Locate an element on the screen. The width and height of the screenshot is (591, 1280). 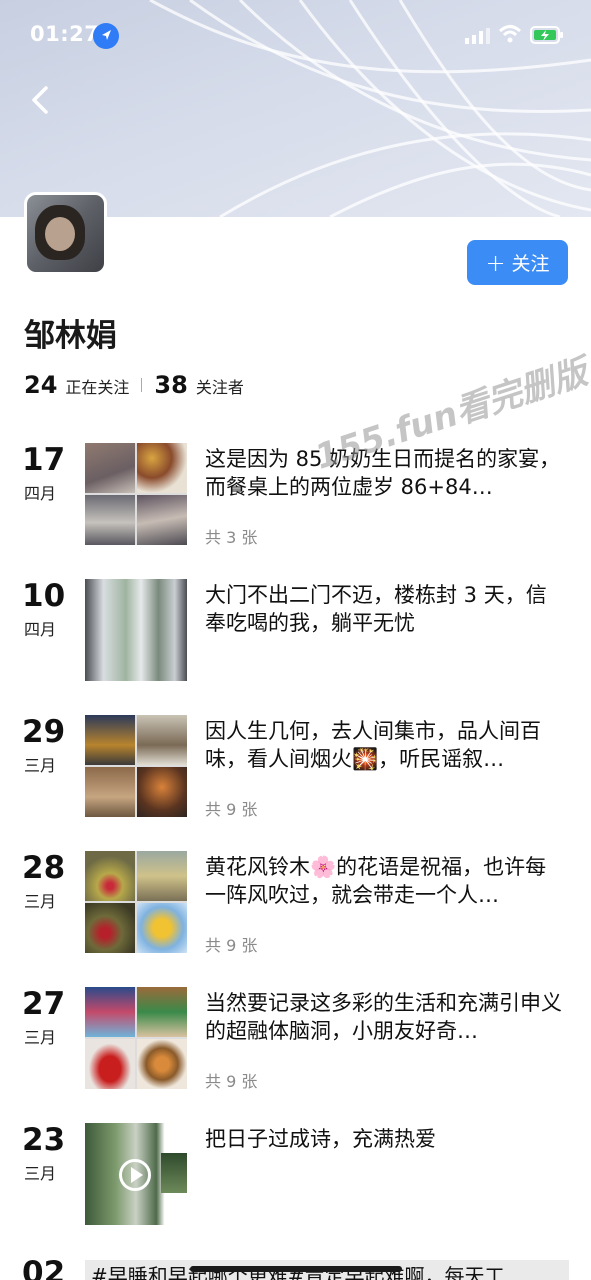
post-day: 02 is located at coordinates (44, 1268).